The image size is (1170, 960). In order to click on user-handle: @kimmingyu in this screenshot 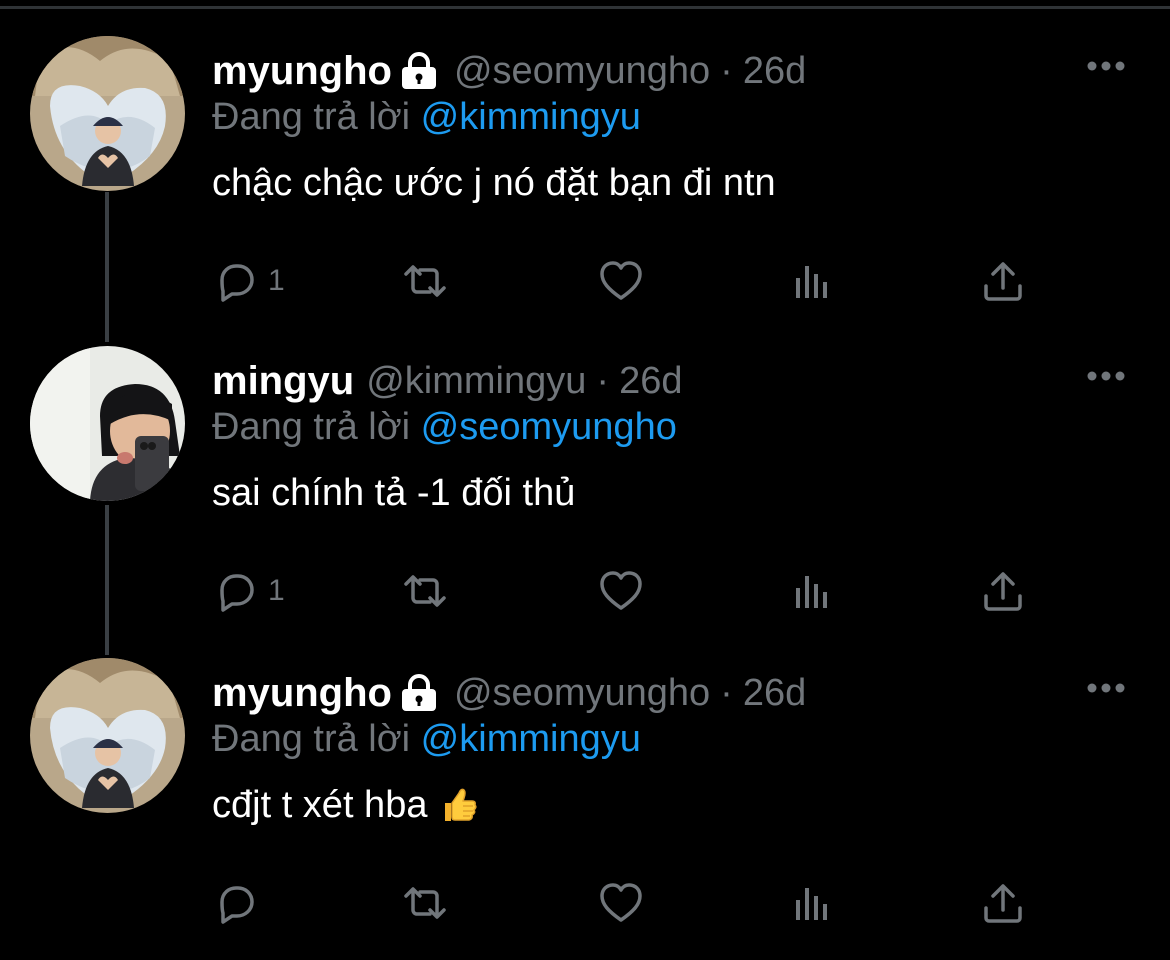, I will do `click(476, 381)`.